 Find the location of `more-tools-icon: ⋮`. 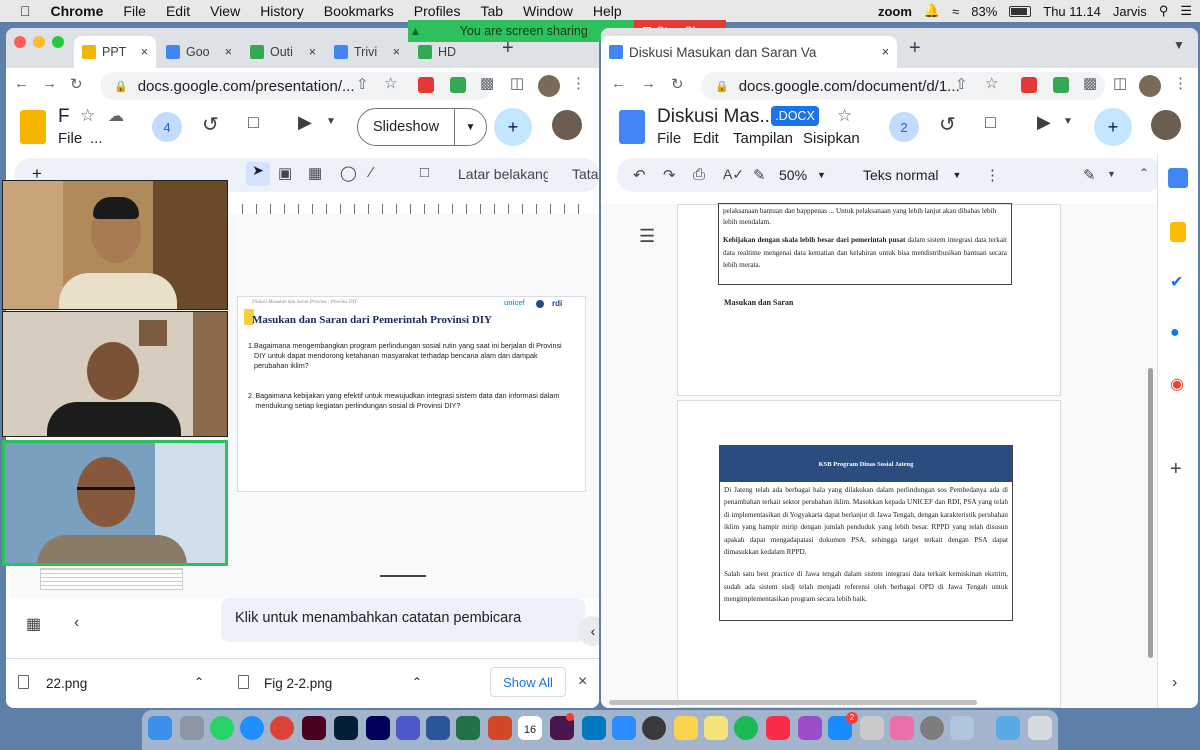

more-tools-icon: ⋮ is located at coordinates (992, 175).